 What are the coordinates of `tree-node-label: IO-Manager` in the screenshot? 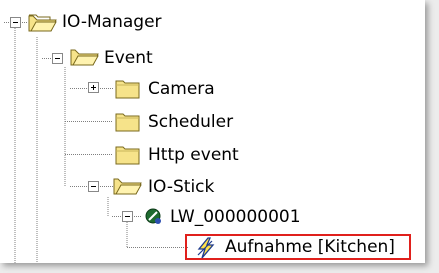 It's located at (112, 22).